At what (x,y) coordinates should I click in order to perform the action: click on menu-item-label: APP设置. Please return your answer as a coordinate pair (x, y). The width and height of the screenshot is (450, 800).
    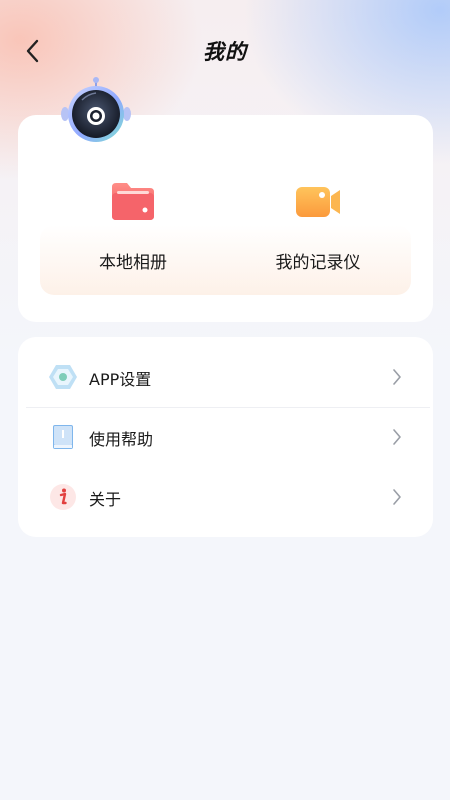
    Looking at the image, I should click on (120, 379).